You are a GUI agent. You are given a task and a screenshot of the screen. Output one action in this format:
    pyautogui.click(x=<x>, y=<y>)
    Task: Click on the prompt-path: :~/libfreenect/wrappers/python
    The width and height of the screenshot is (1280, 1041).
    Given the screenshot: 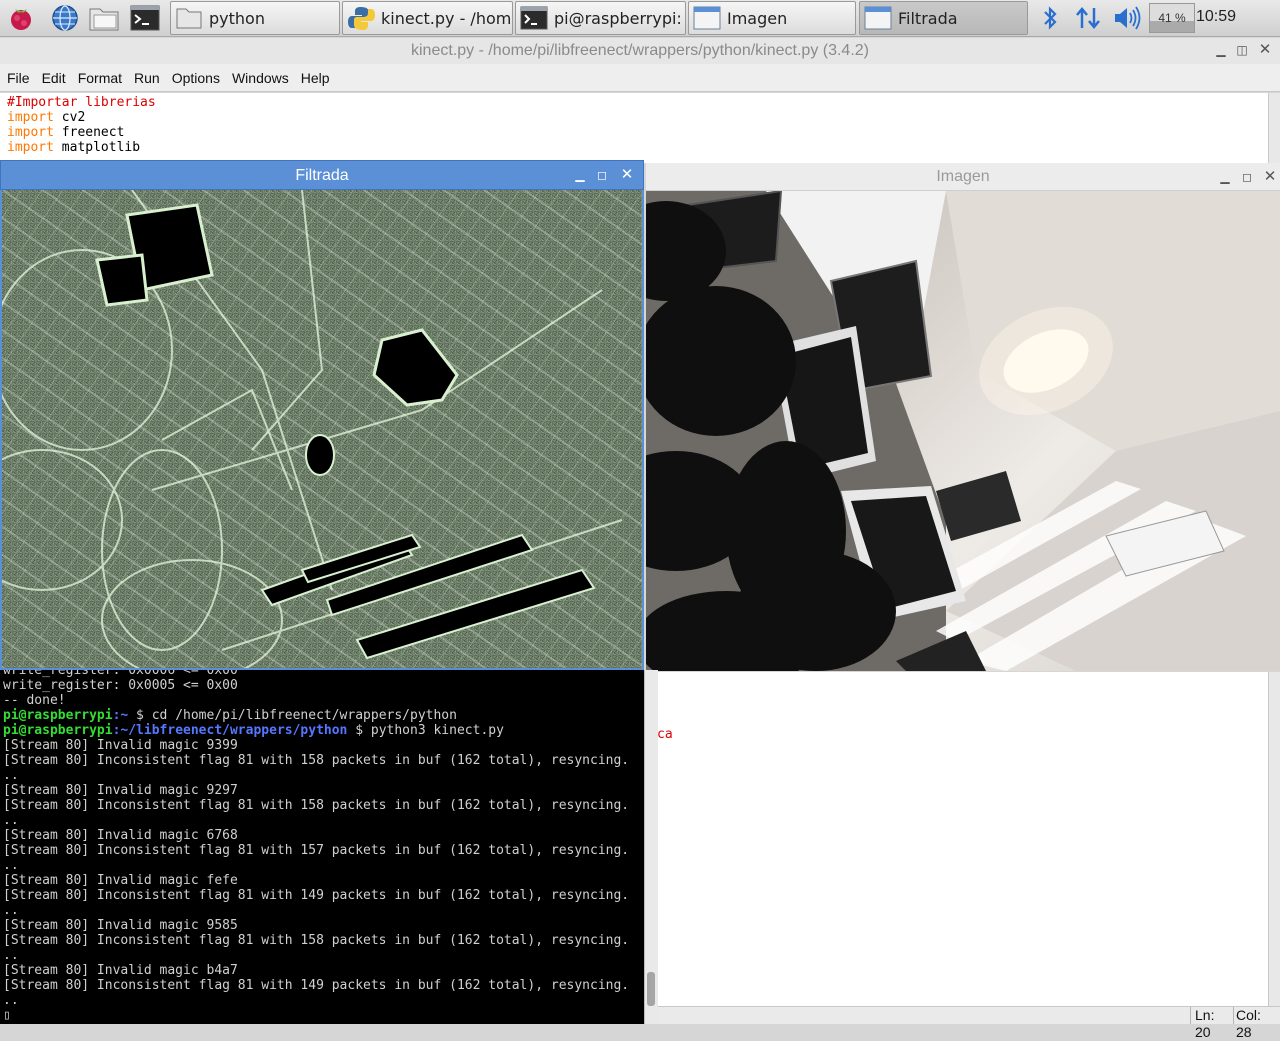 What is the action you would take?
    pyautogui.click(x=230, y=730)
    